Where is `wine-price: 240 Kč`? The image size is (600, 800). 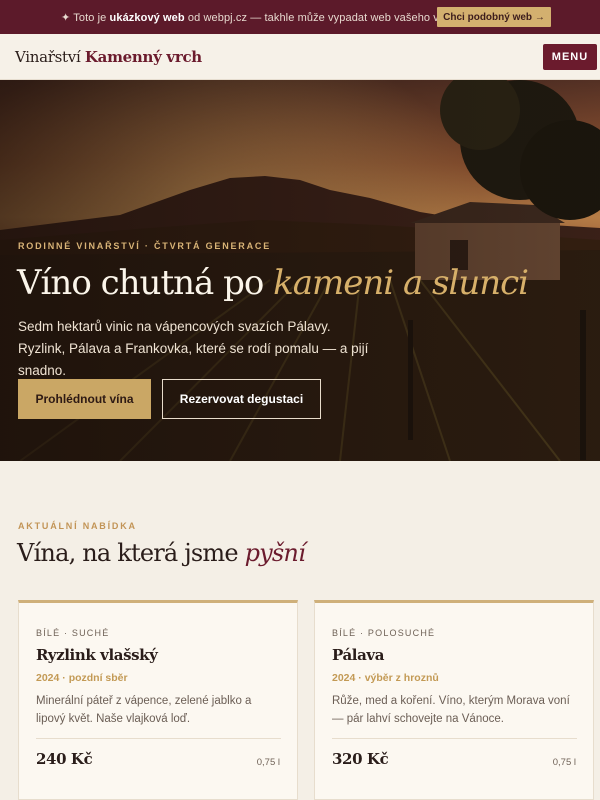
wine-price: 240 Kč is located at coordinates (64, 759).